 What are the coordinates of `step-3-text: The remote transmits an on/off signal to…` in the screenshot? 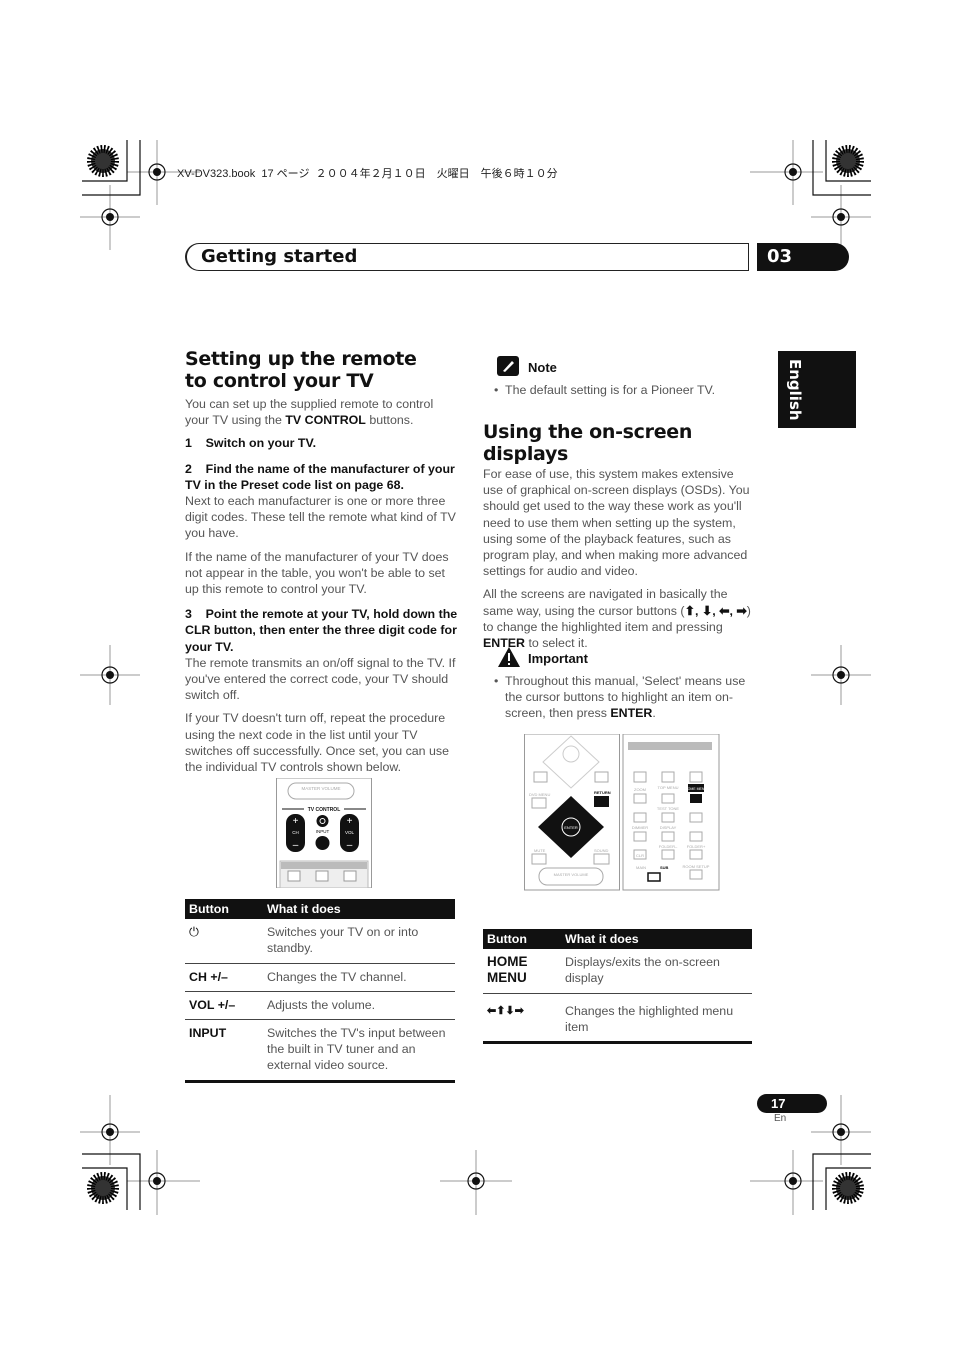 It's located at (320, 679).